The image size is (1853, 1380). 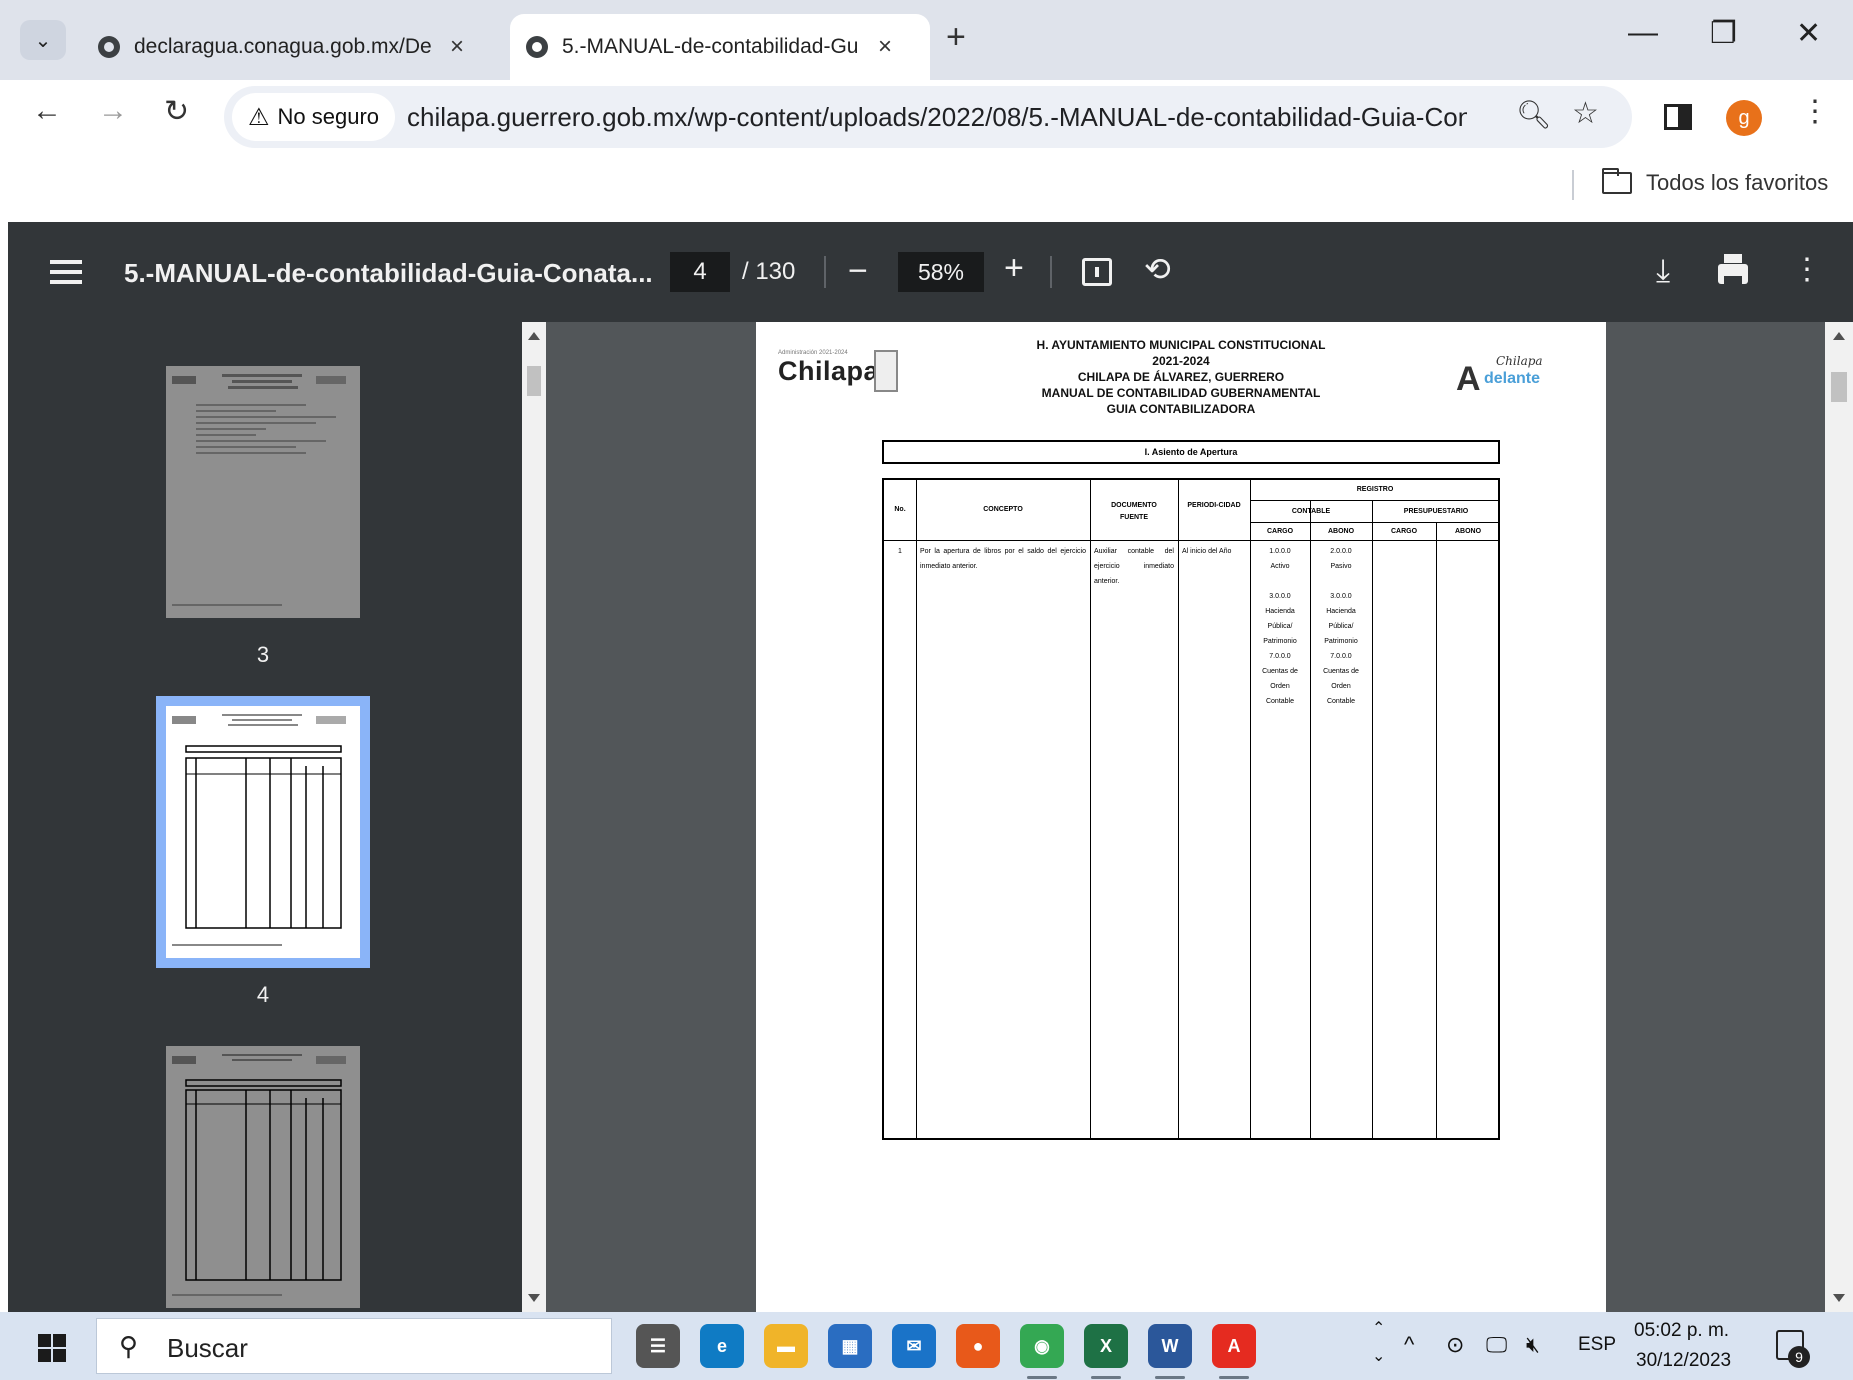 I want to click on restore-button: ❐, so click(x=1723, y=33).